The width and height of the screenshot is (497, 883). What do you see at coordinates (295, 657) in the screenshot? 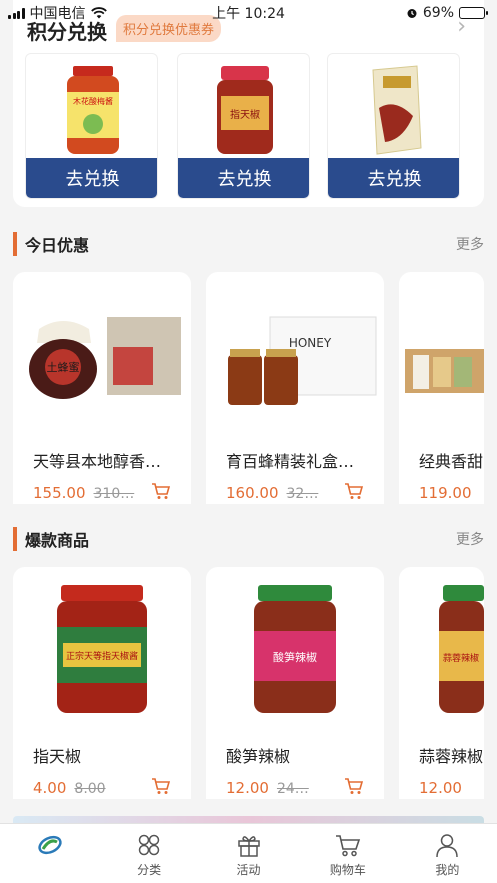
I see `product-image-label: 酸笋辣椒` at bounding box center [295, 657].